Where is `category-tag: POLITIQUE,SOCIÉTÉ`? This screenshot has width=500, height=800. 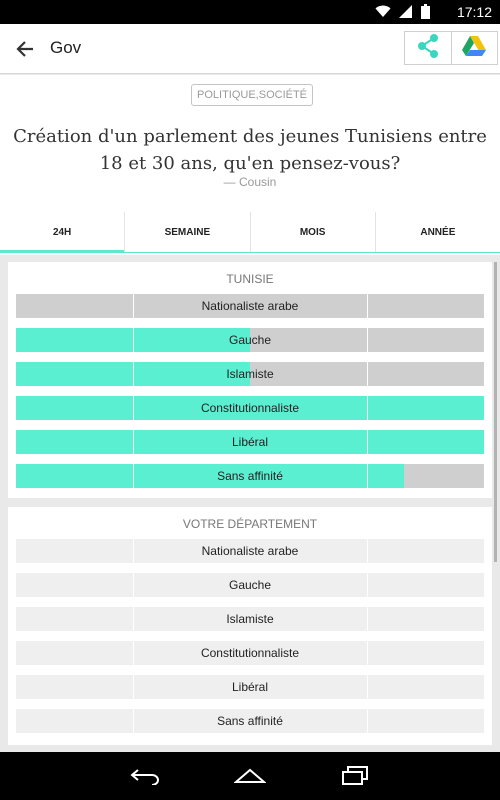
category-tag: POLITIQUE,SOCIÉTÉ is located at coordinates (252, 95).